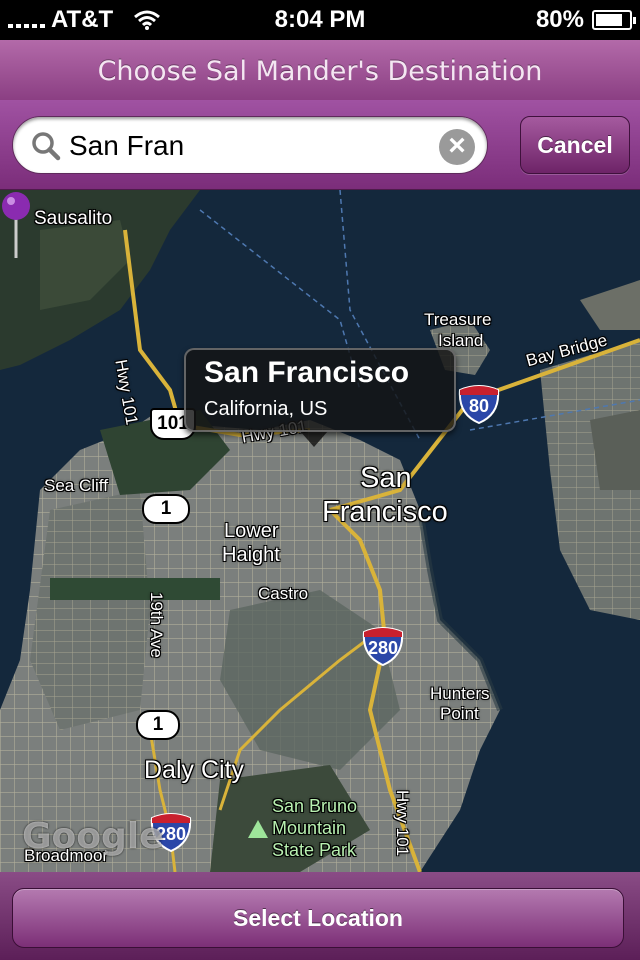  Describe the element at coordinates (166, 509) in the screenshot. I see `ca1-shield-icon: 1` at that location.